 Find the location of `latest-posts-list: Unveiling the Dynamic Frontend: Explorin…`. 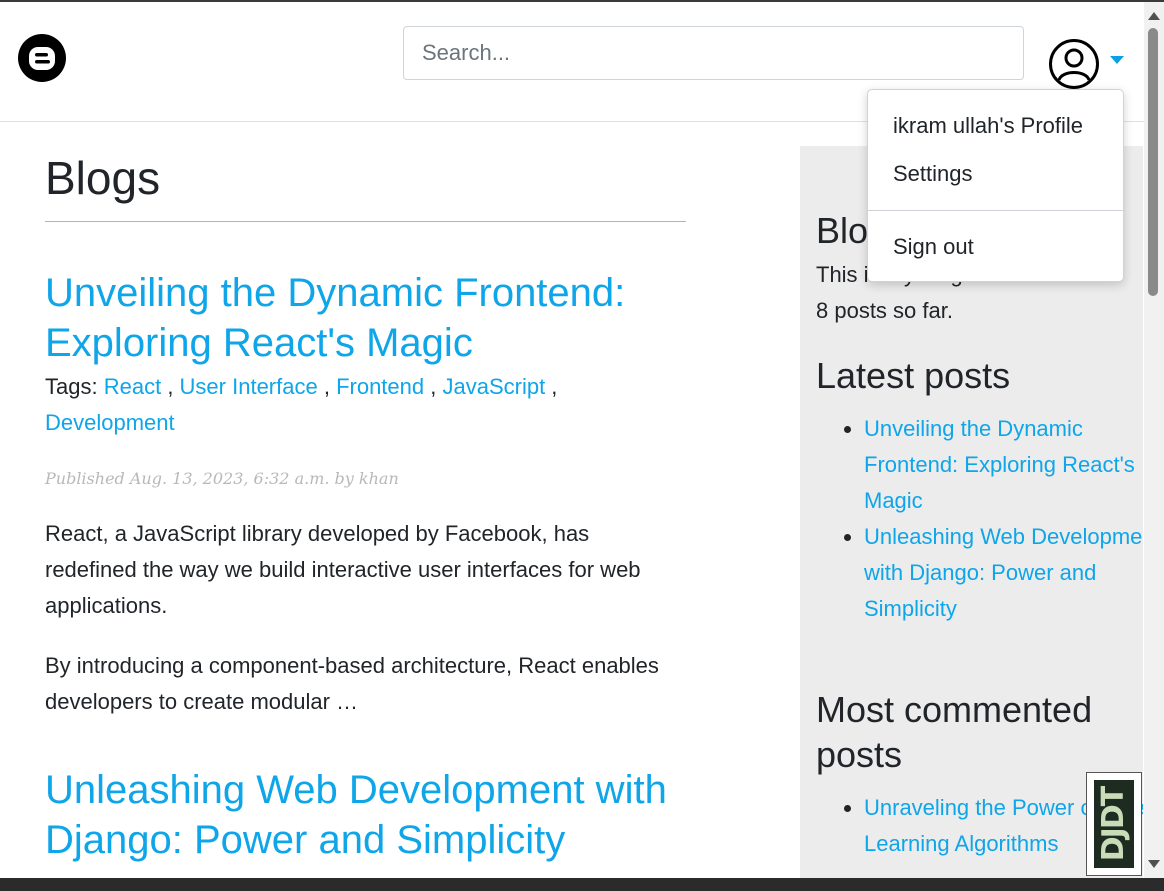

latest-posts-list: Unveiling the Dynamic Frontend: Explorin… is located at coordinates (979, 519).